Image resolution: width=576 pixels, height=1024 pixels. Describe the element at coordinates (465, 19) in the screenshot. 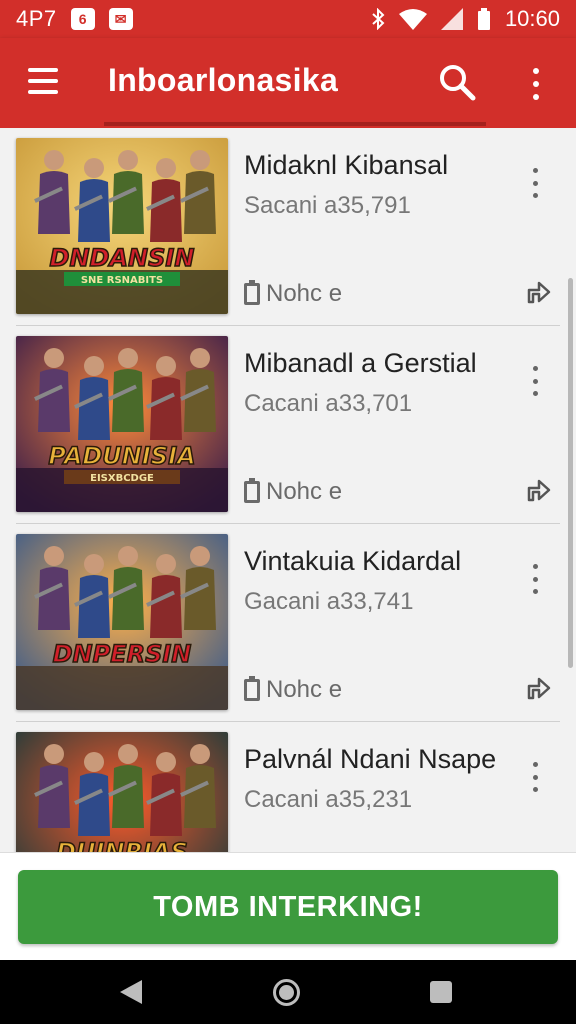

I see `status-right: 10:60` at that location.